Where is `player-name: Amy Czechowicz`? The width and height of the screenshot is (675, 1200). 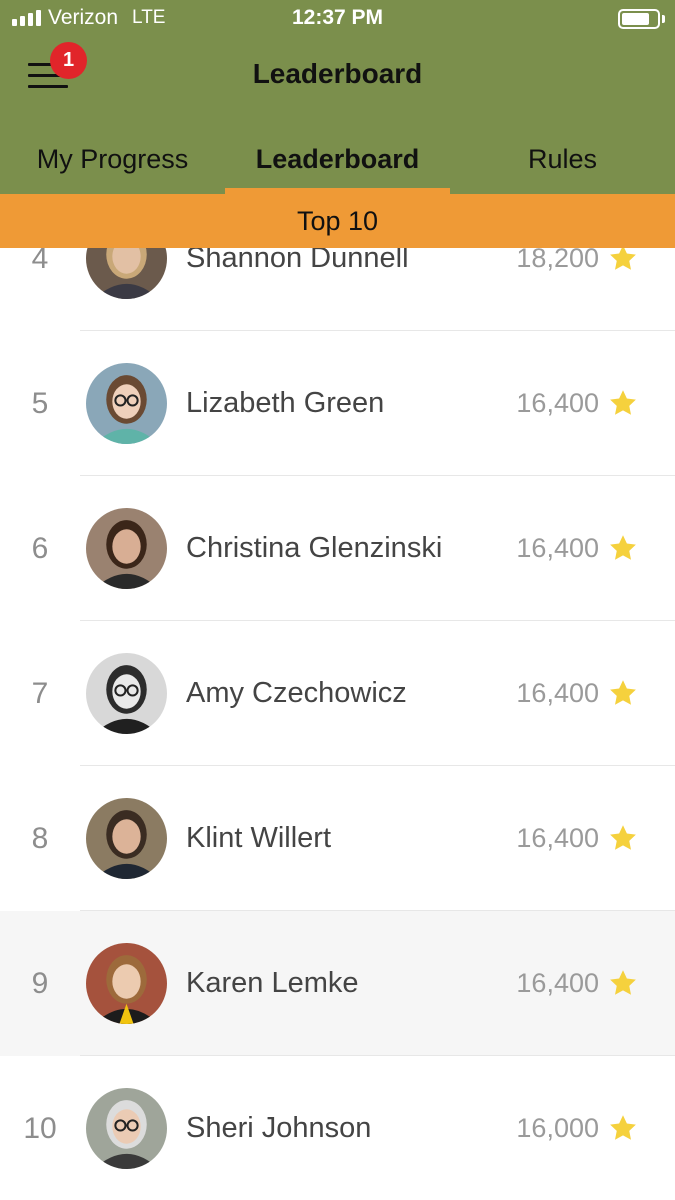
player-name: Amy Czechowicz is located at coordinates (296, 693).